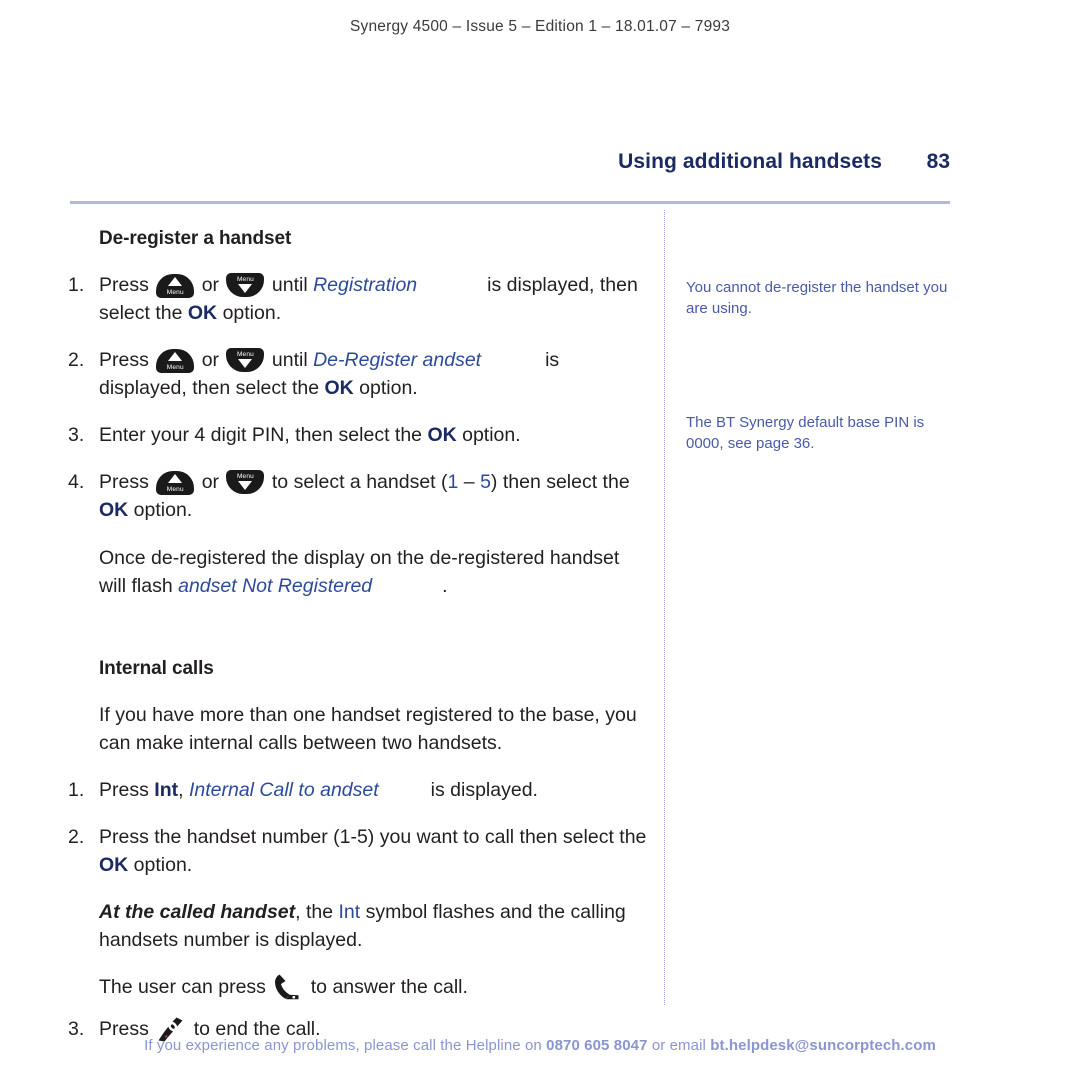 This screenshot has width=1080, height=1076. What do you see at coordinates (181, 789) in the screenshot?
I see `step-text-part: ,` at bounding box center [181, 789].